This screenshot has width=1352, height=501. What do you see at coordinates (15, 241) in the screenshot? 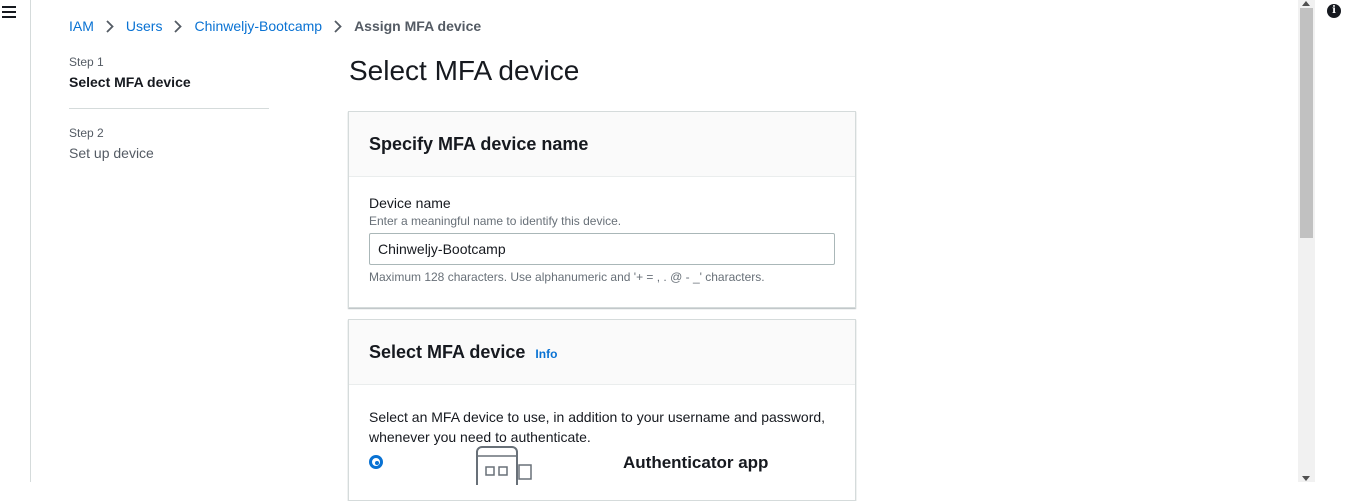
I see `side-navigation-rail` at bounding box center [15, 241].